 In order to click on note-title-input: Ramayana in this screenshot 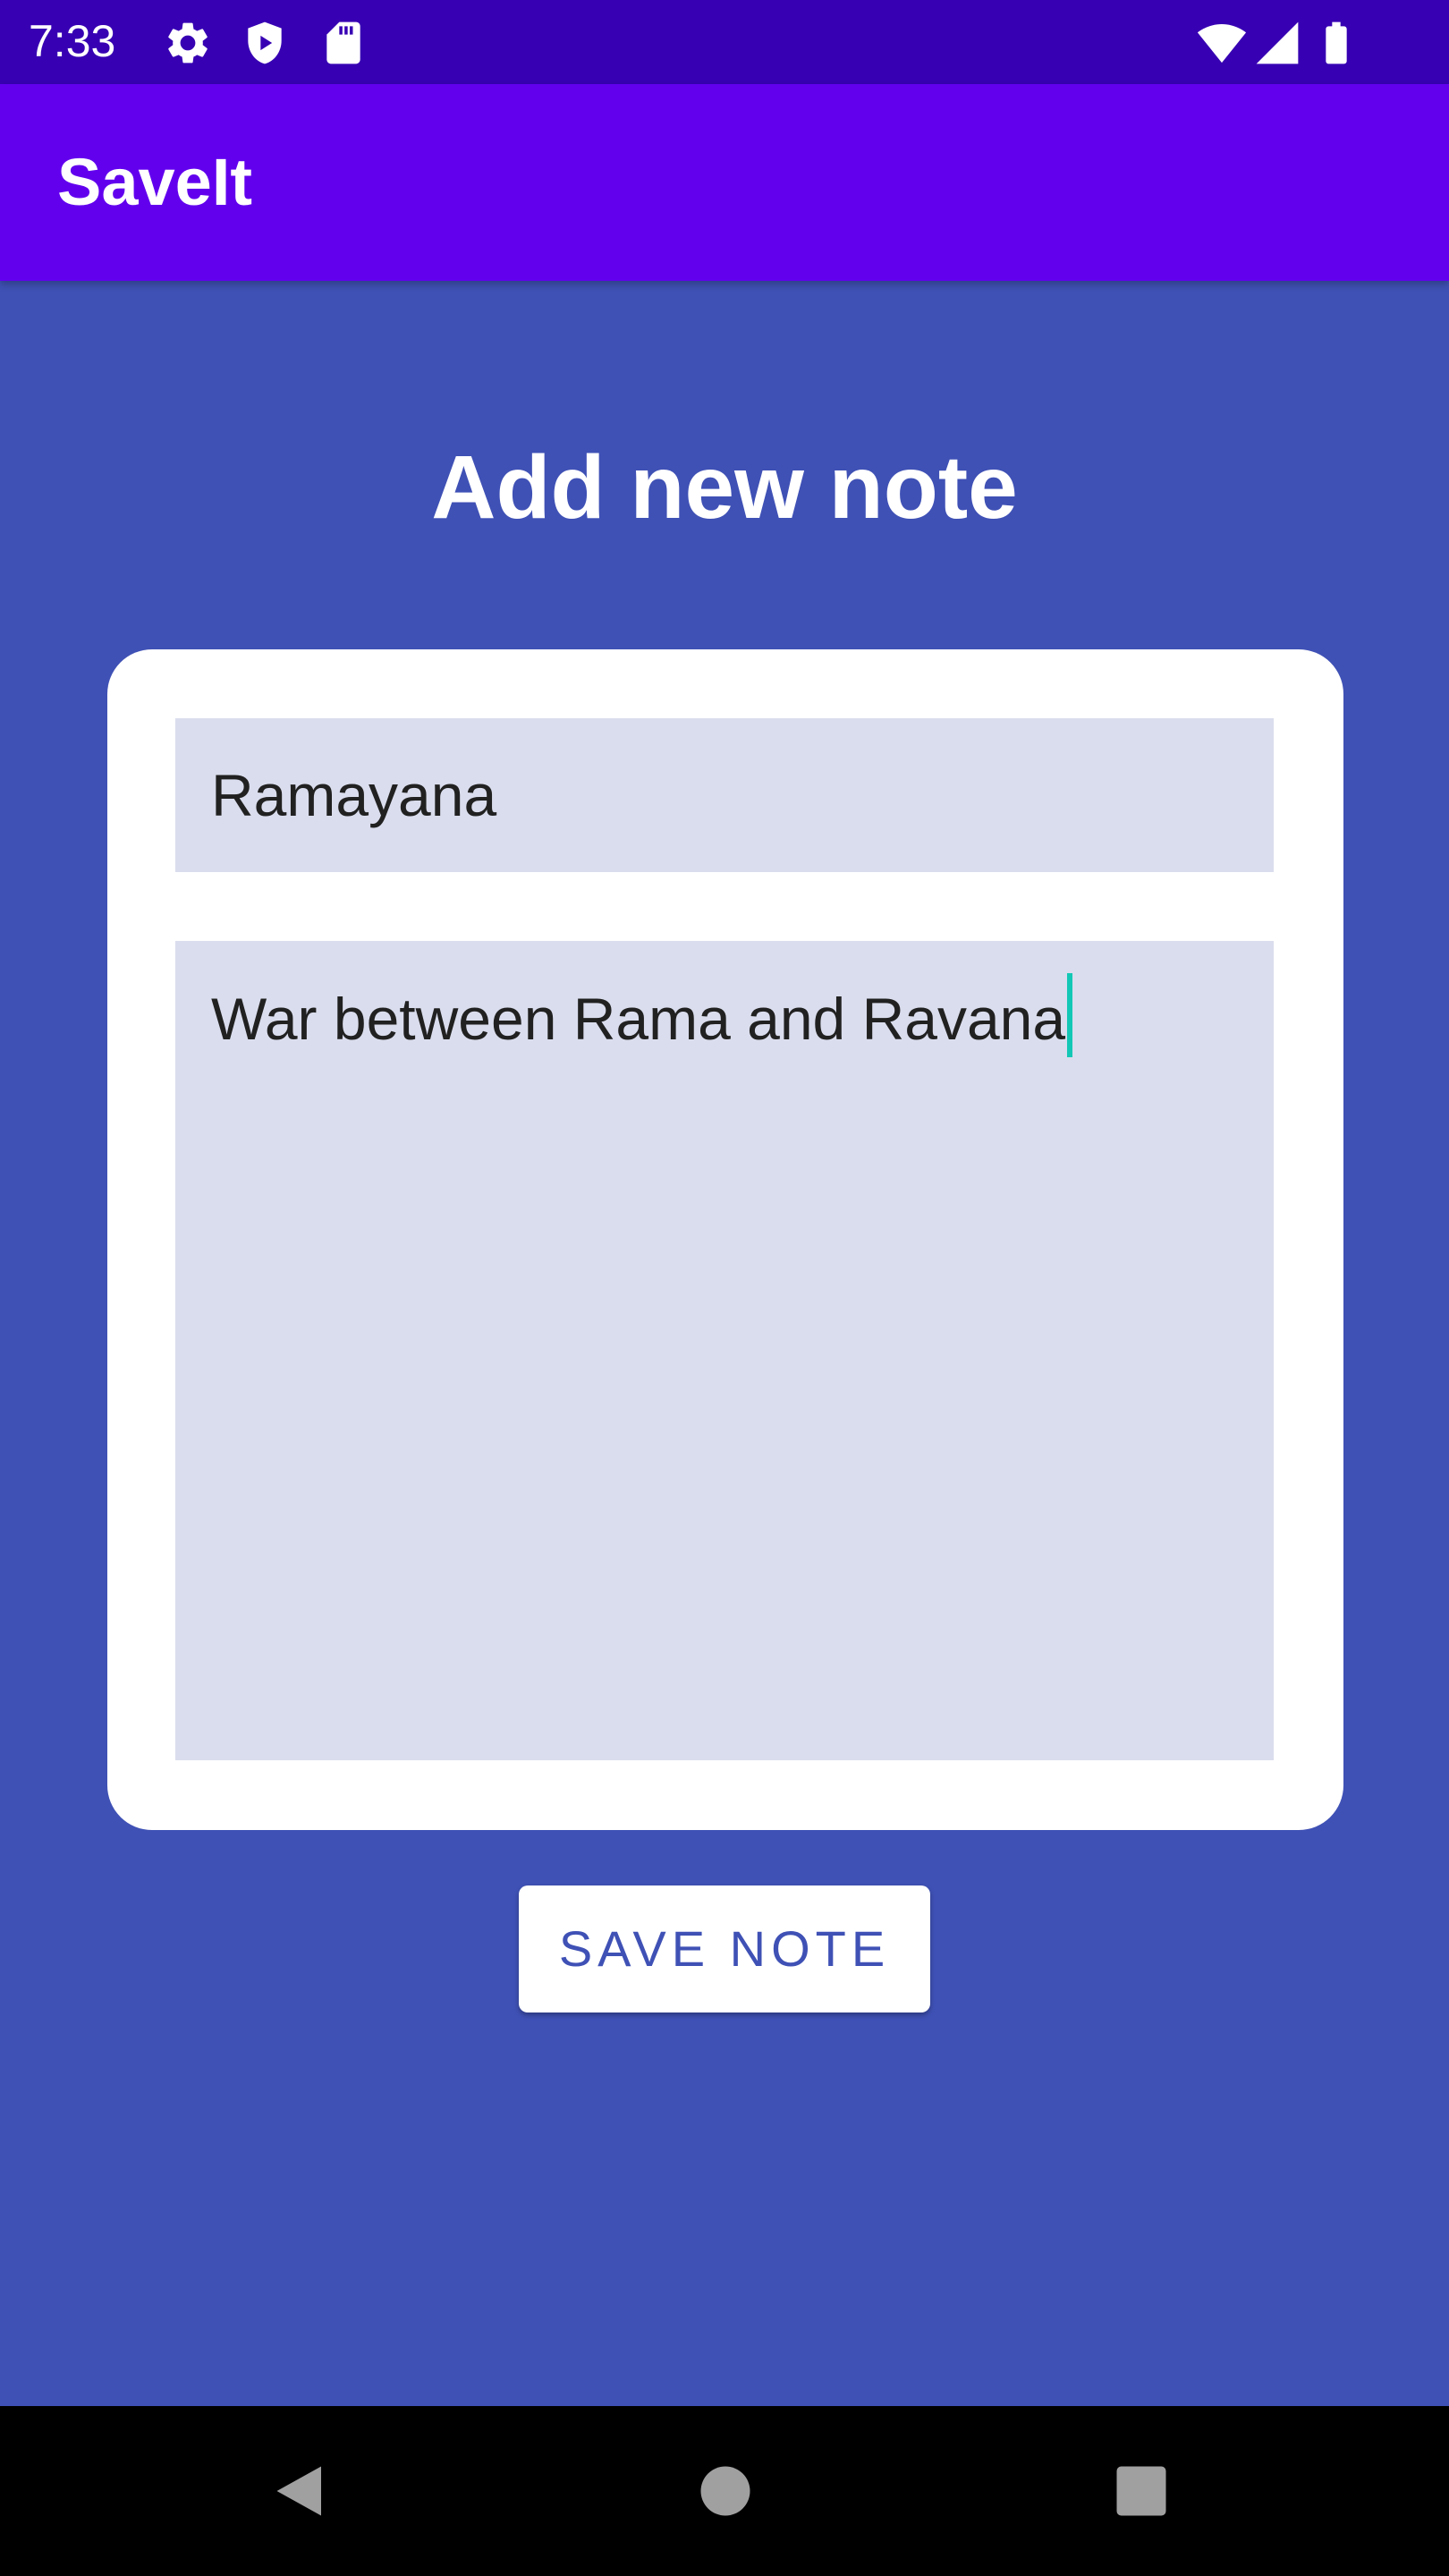, I will do `click(724, 795)`.